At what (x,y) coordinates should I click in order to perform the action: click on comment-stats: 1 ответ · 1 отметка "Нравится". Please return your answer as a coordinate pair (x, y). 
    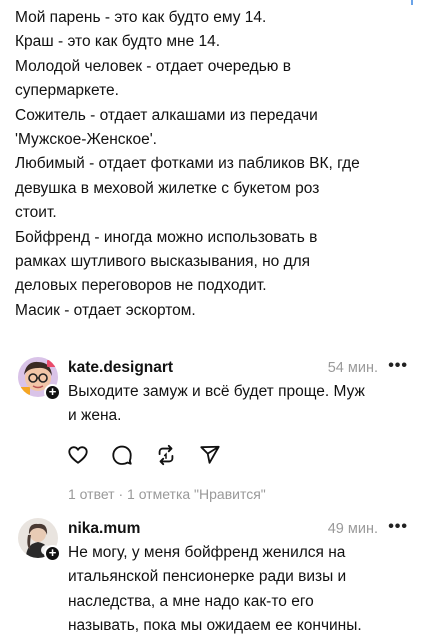
    Looking at the image, I should click on (167, 494).